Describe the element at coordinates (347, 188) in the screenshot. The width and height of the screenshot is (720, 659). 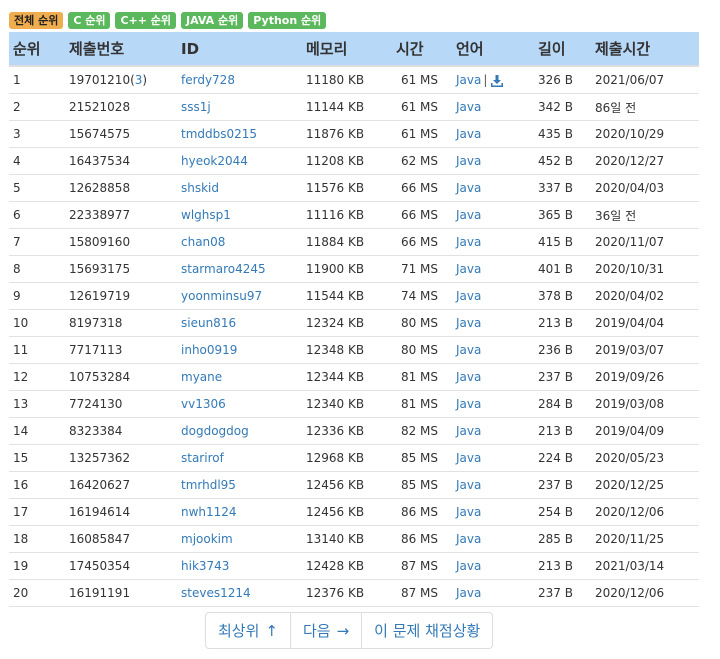
I see `cell-memory: 11576 KB` at that location.